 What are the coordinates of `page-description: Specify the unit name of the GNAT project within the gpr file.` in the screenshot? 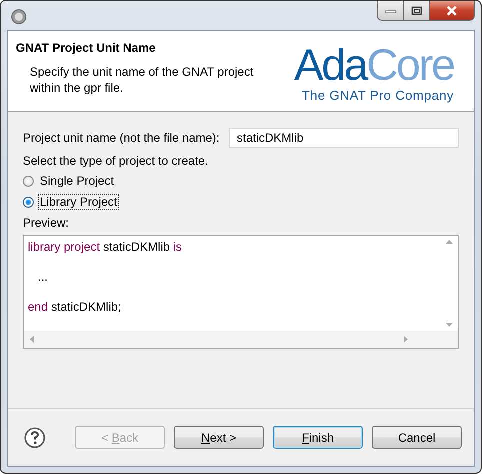 It's located at (142, 80).